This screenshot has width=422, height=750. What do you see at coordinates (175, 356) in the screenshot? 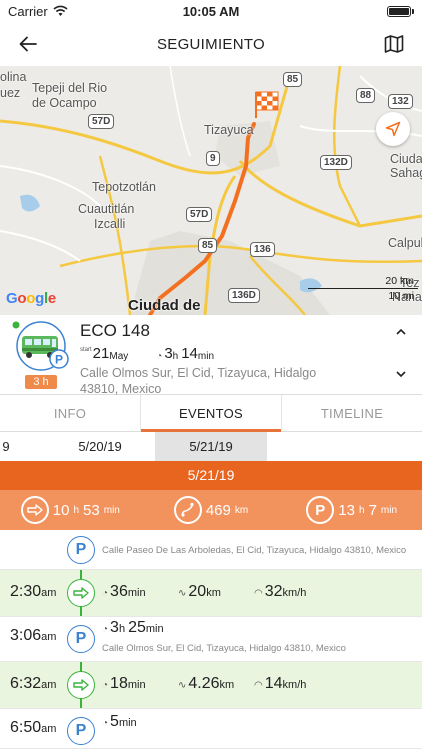
I see `duration-hours-unit: h` at bounding box center [175, 356].